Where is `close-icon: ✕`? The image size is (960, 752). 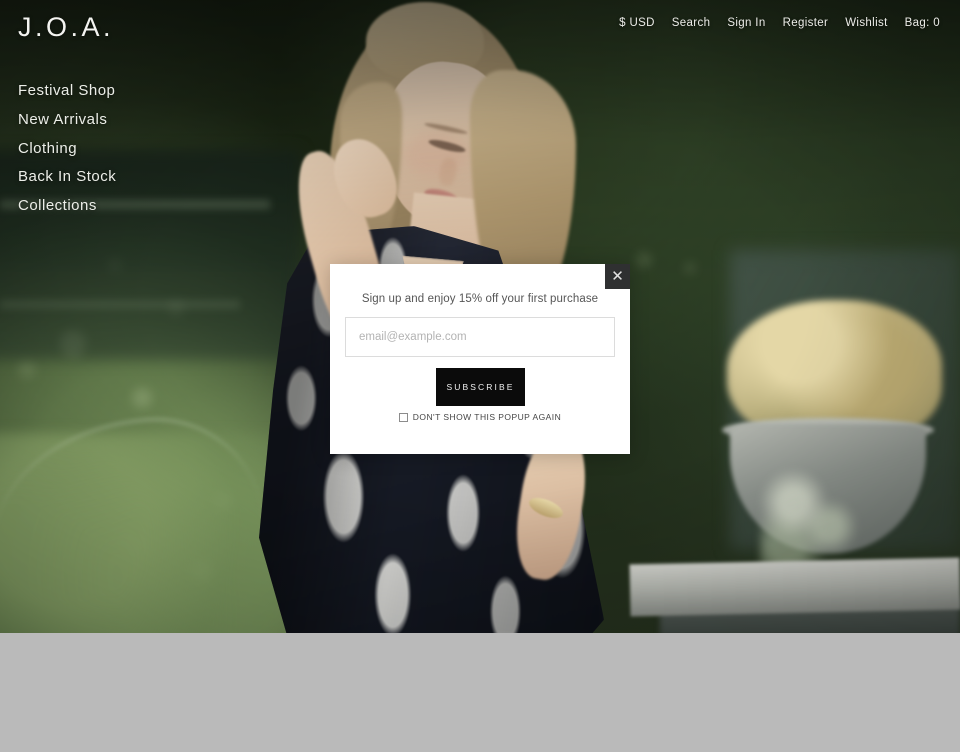
close-icon: ✕ is located at coordinates (617, 276).